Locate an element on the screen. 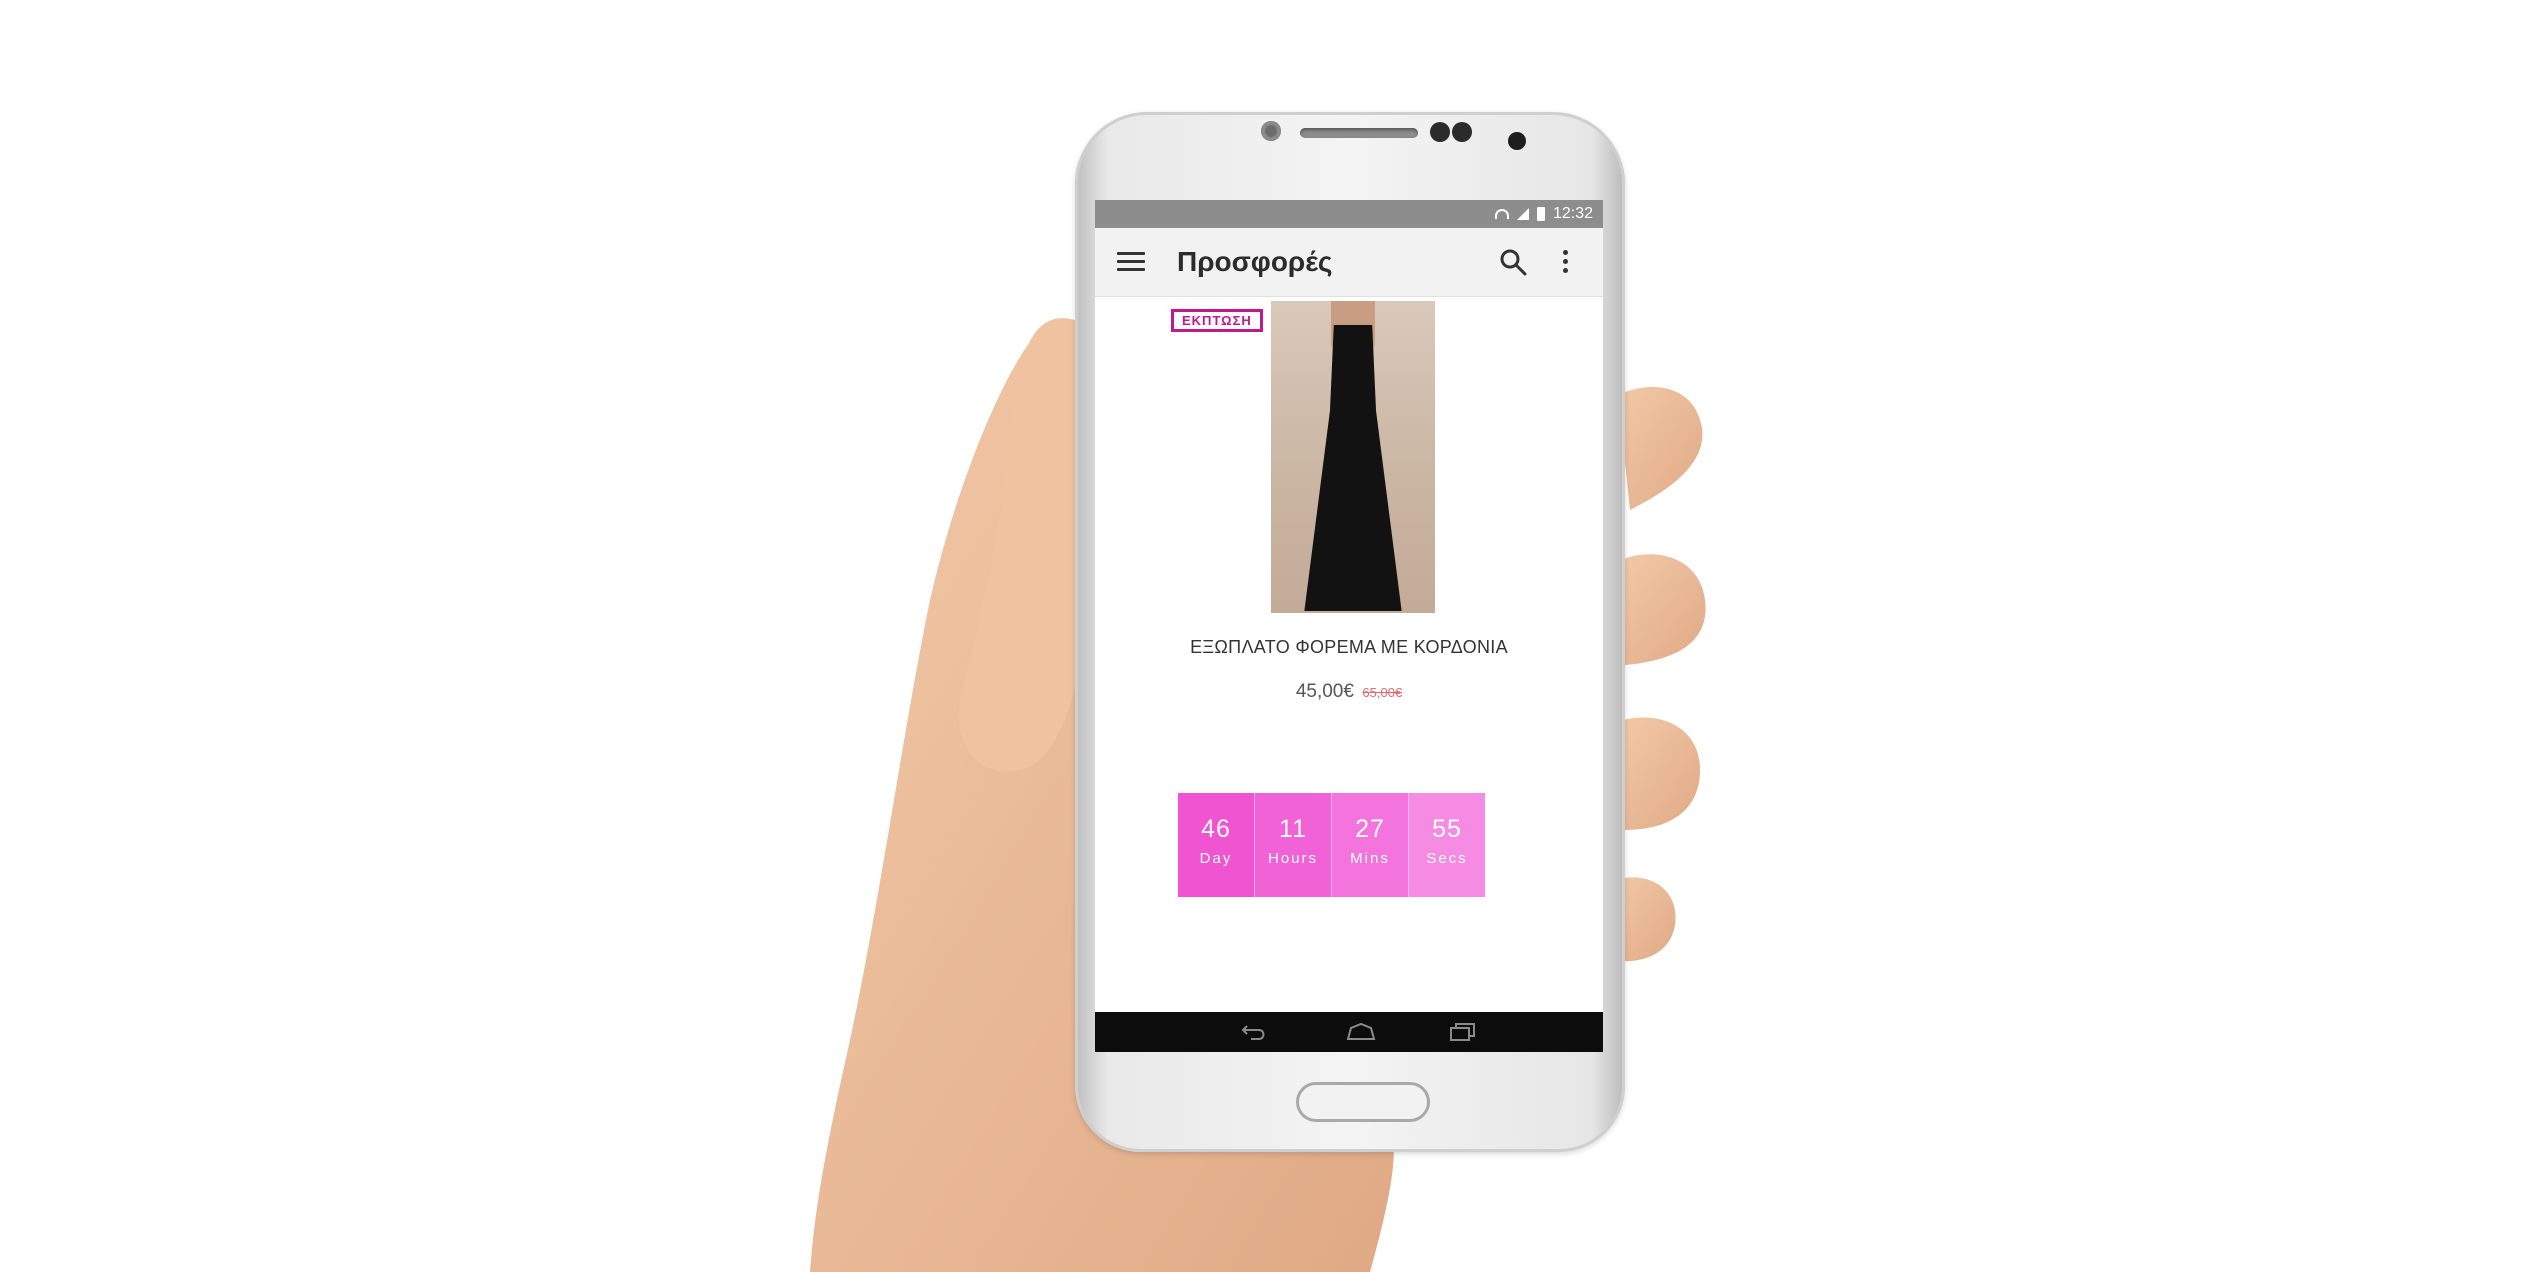 The image size is (2538, 1272). countdown-label: Day is located at coordinates (1216, 858).